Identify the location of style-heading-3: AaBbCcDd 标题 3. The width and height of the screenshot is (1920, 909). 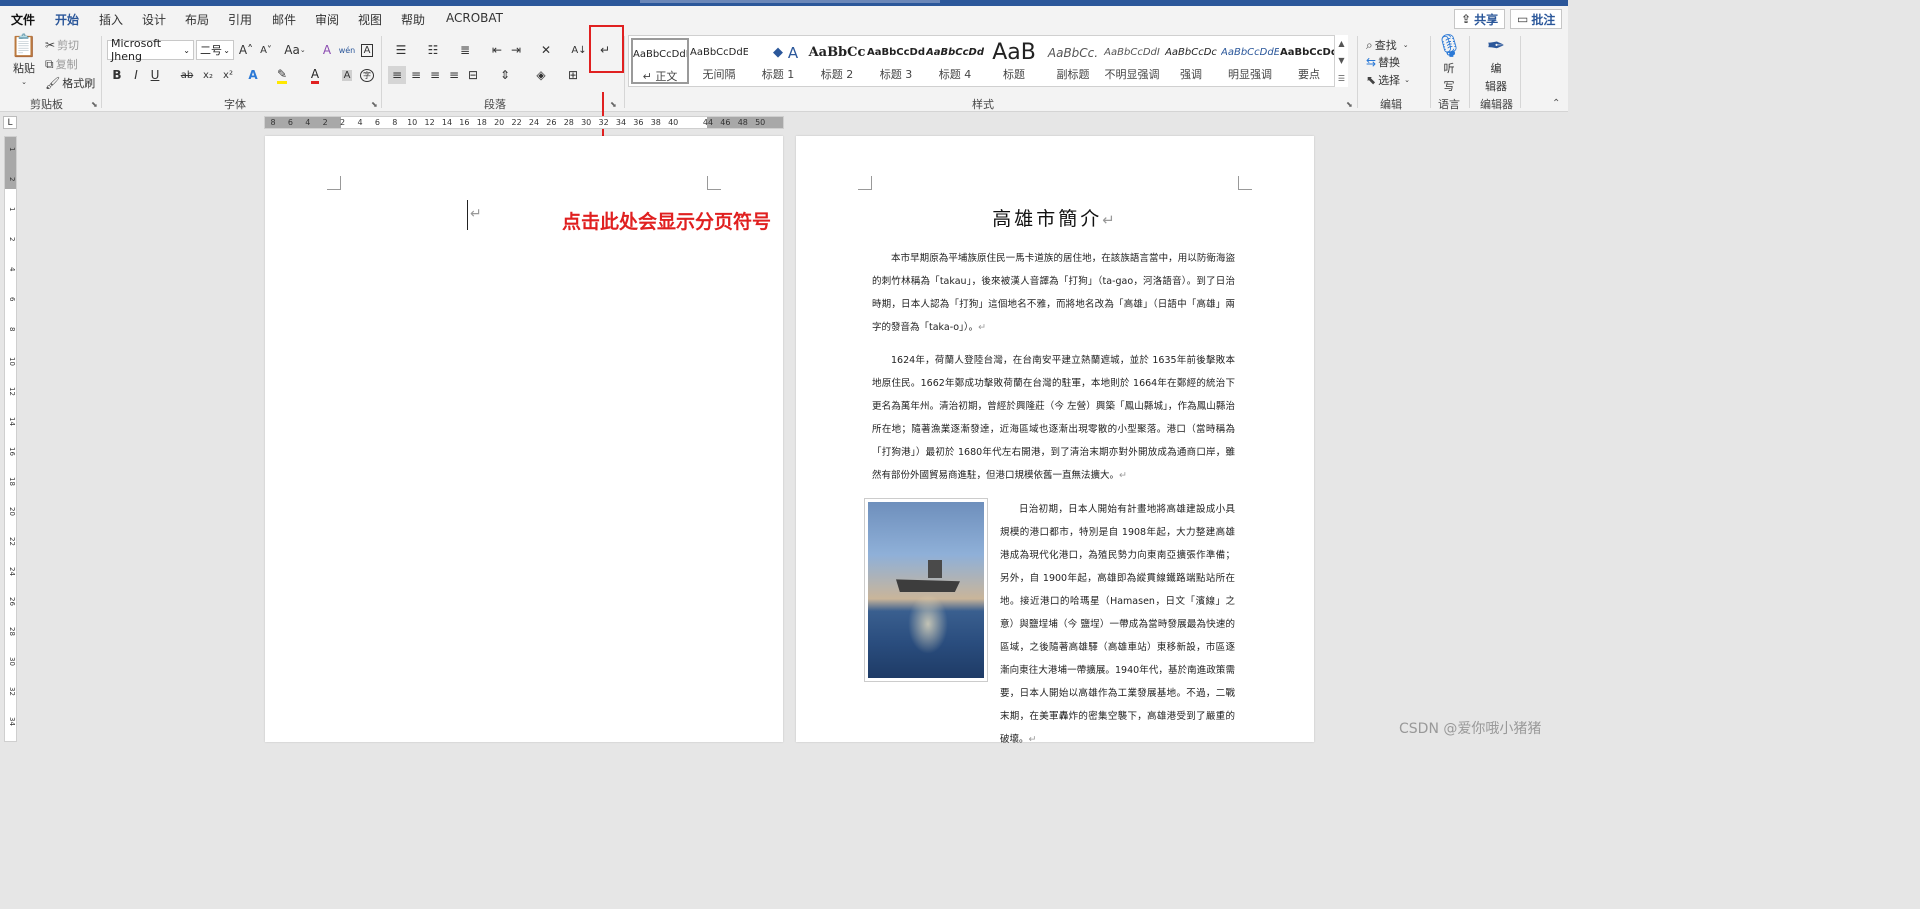
(896, 61).